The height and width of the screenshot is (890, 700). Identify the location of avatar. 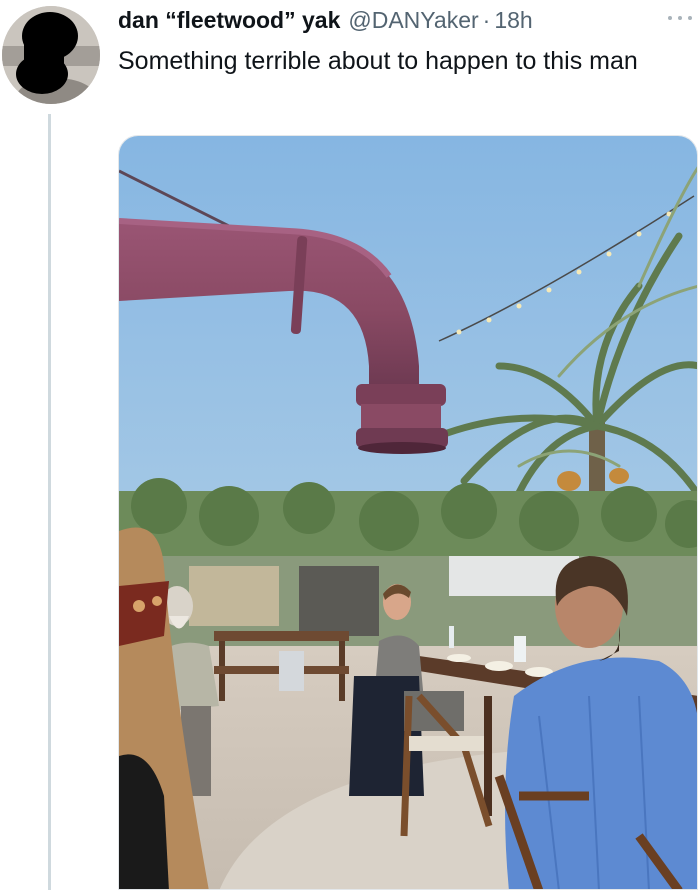
(51, 55).